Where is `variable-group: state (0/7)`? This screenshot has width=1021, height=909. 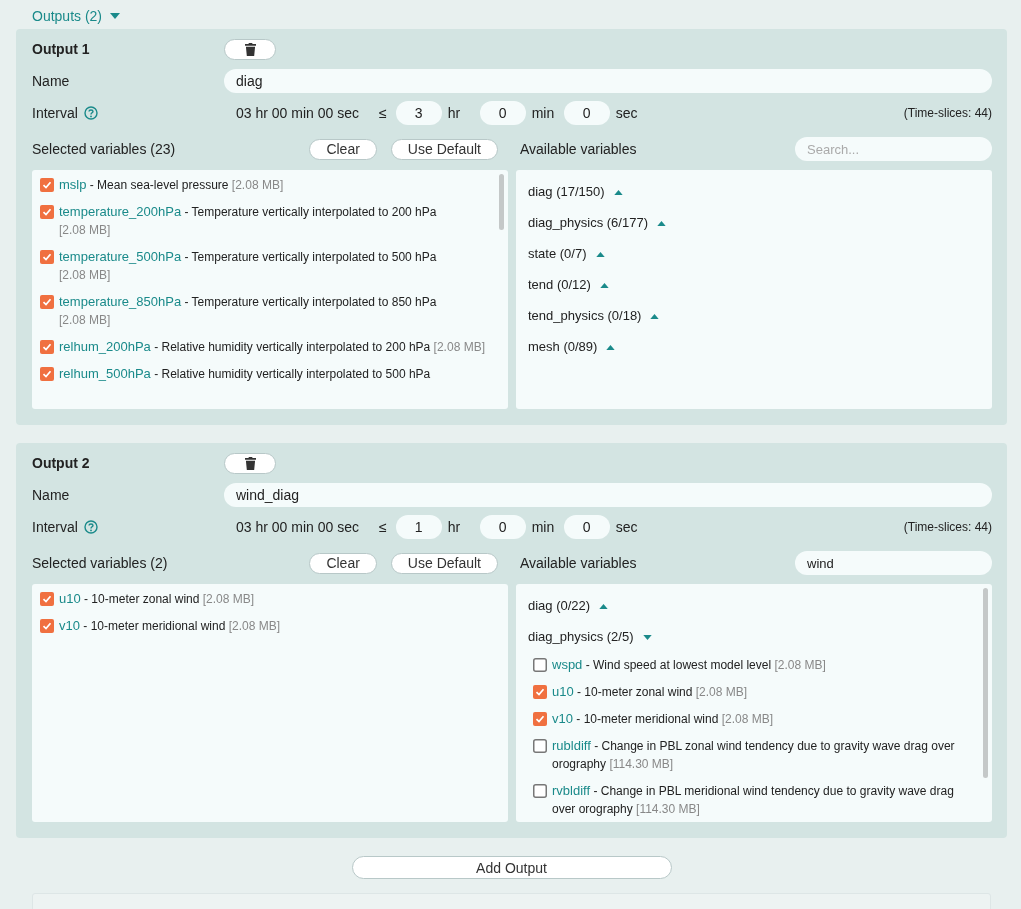
variable-group: state (0/7) is located at coordinates (566, 254).